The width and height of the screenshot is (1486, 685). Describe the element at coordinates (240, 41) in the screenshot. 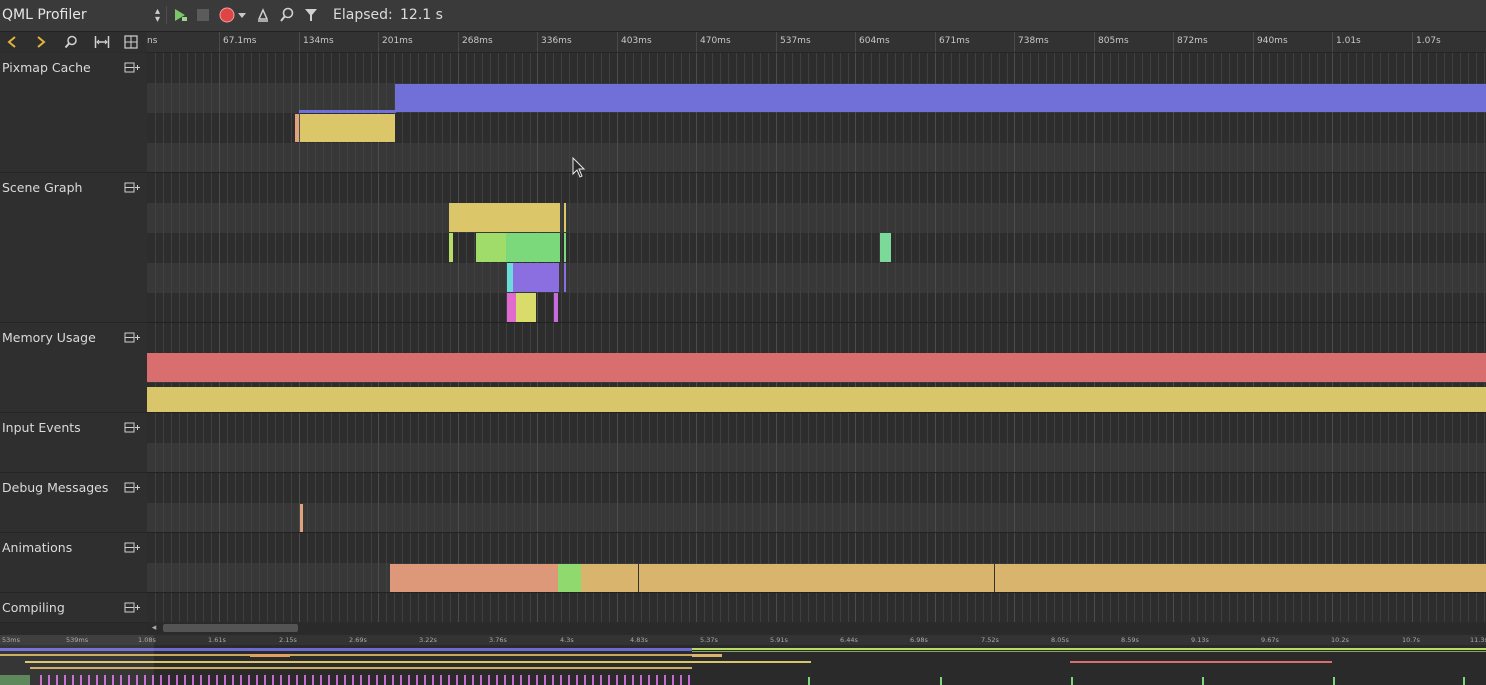

I see `ruler-tick-label: 67.1ms` at that location.